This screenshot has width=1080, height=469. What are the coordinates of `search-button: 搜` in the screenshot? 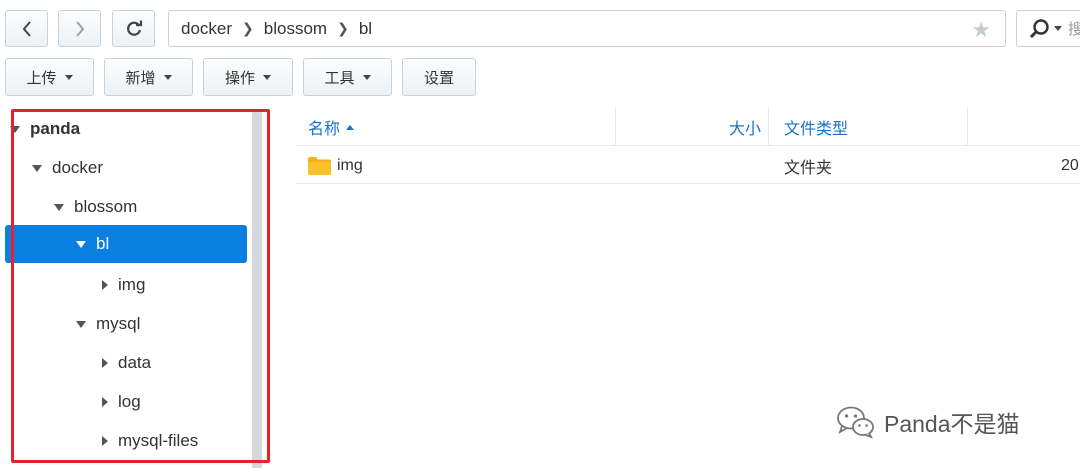 It's located at (1048, 28).